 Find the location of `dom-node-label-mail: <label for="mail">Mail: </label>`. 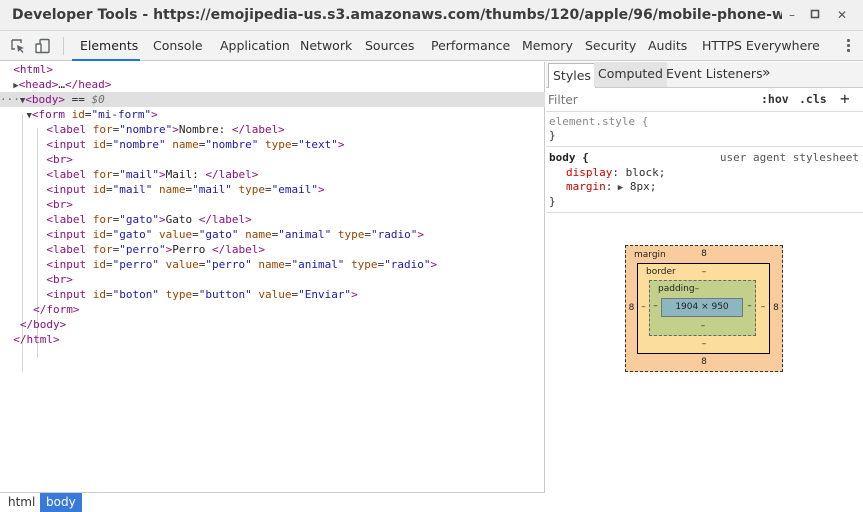

dom-node-label-mail: <label for="mail">Mail: </label> is located at coordinates (272, 174).